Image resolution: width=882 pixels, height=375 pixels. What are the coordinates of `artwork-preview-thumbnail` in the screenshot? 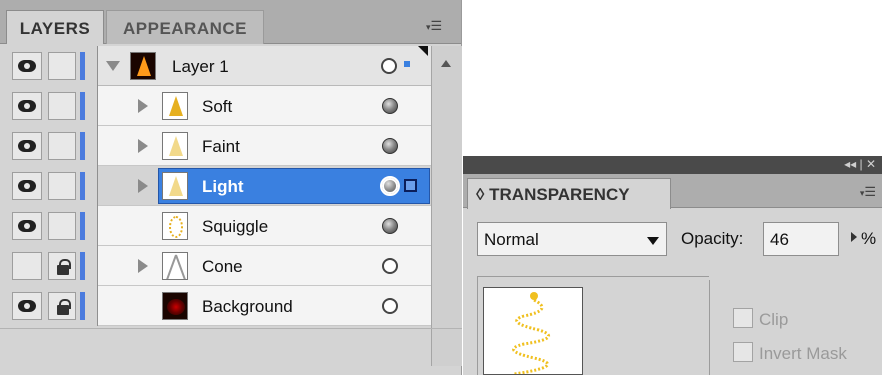 It's located at (533, 331).